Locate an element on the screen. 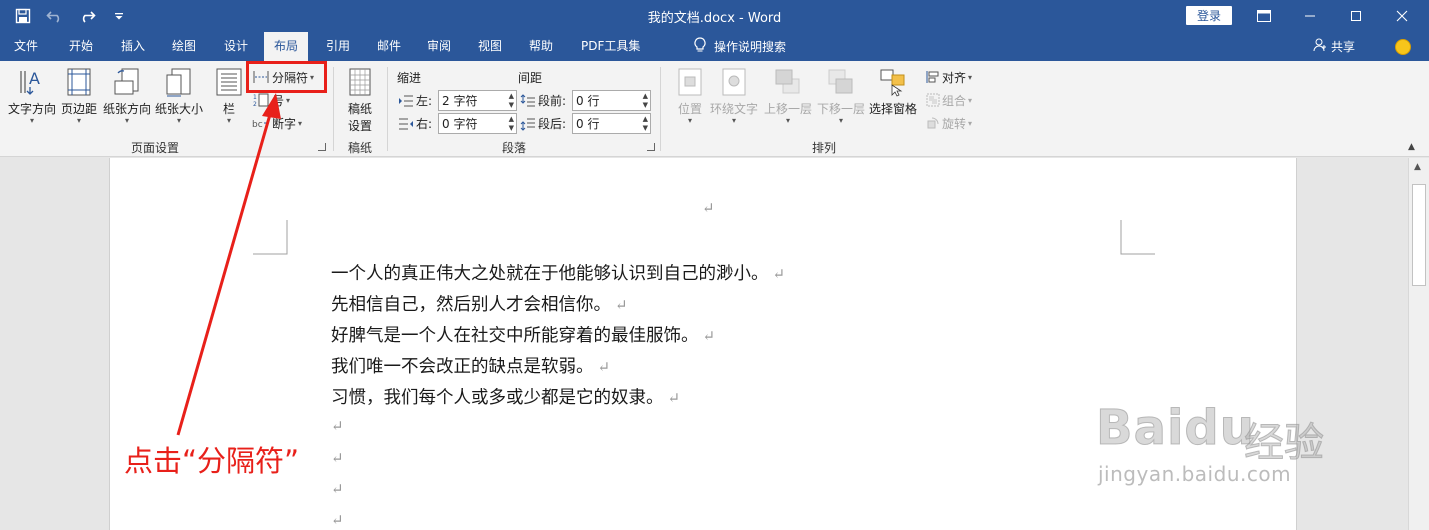 The width and height of the screenshot is (1429, 530). spacing-after-input: 0 行 ▲ ▼ is located at coordinates (611, 123).